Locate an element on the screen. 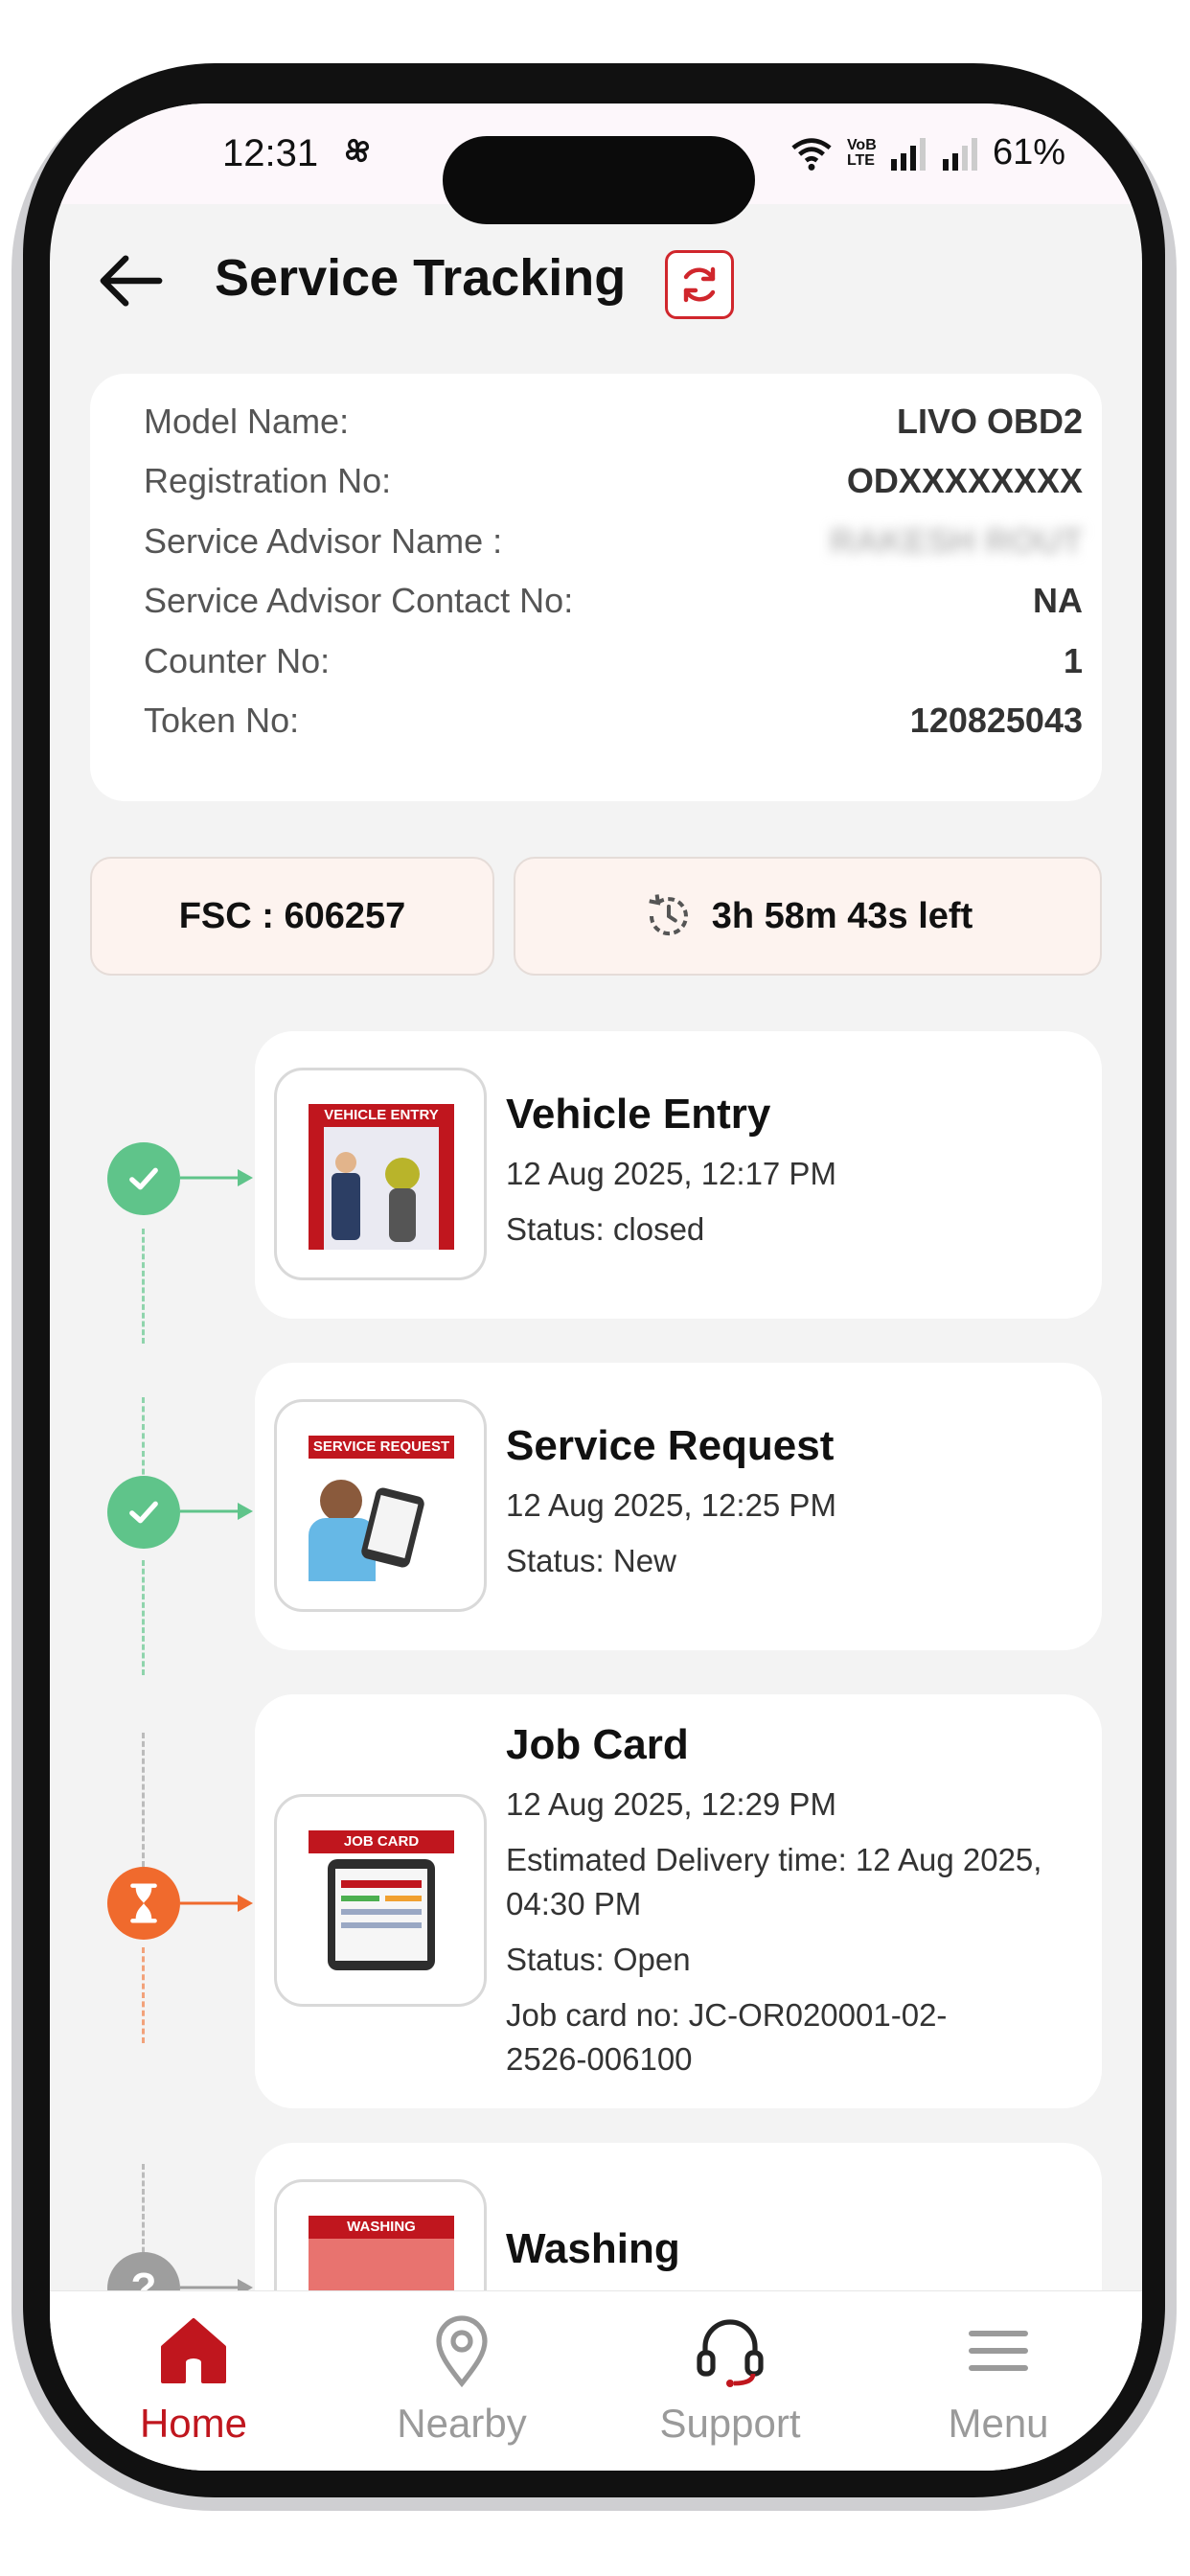 Image resolution: width=1190 pixels, height=2576 pixels. service-request-image: SERVICE REQUEST is located at coordinates (382, 1508).